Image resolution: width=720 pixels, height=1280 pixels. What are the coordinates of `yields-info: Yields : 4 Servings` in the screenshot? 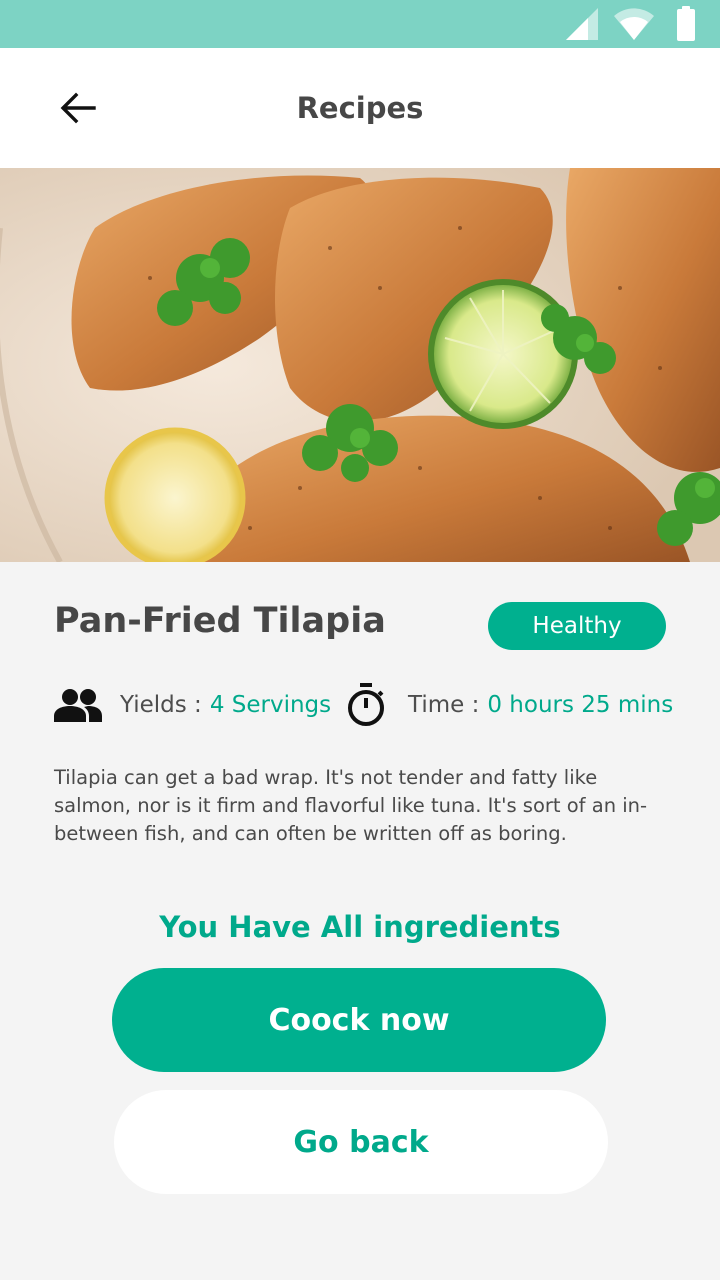 It's located at (192, 705).